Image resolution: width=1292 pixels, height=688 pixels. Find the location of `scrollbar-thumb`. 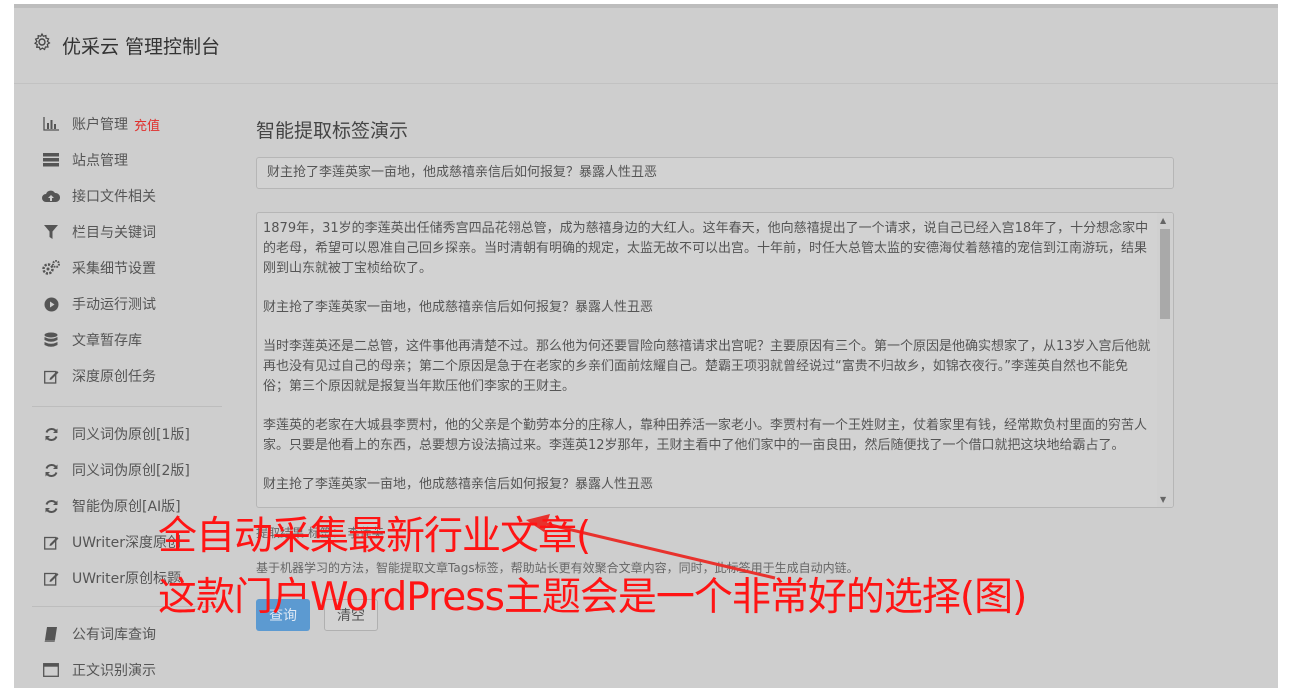

scrollbar-thumb is located at coordinates (1165, 274).